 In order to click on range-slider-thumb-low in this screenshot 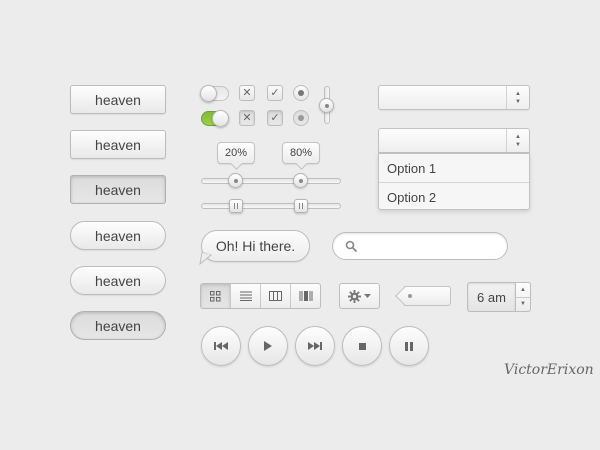, I will do `click(235, 180)`.